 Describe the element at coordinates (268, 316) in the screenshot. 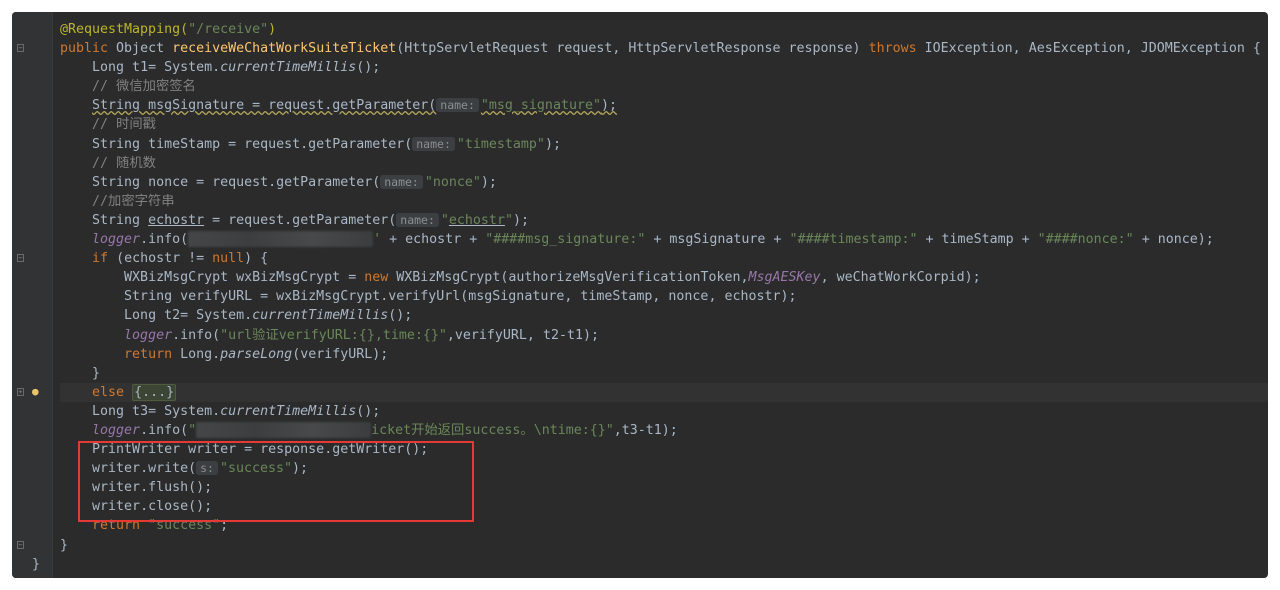

I see `code-line: Long t2= System.currentTimeMillis();` at that location.